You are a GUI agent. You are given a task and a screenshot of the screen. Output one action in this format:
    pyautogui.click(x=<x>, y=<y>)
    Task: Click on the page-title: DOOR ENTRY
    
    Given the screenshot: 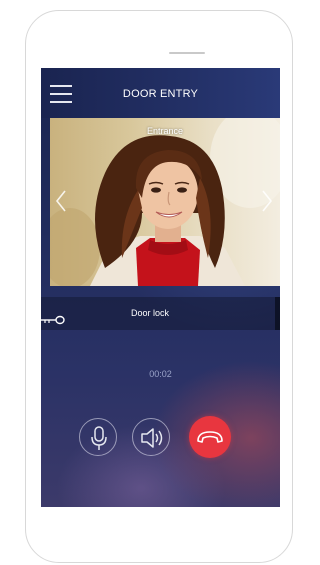 What is the action you would take?
    pyautogui.click(x=160, y=94)
    